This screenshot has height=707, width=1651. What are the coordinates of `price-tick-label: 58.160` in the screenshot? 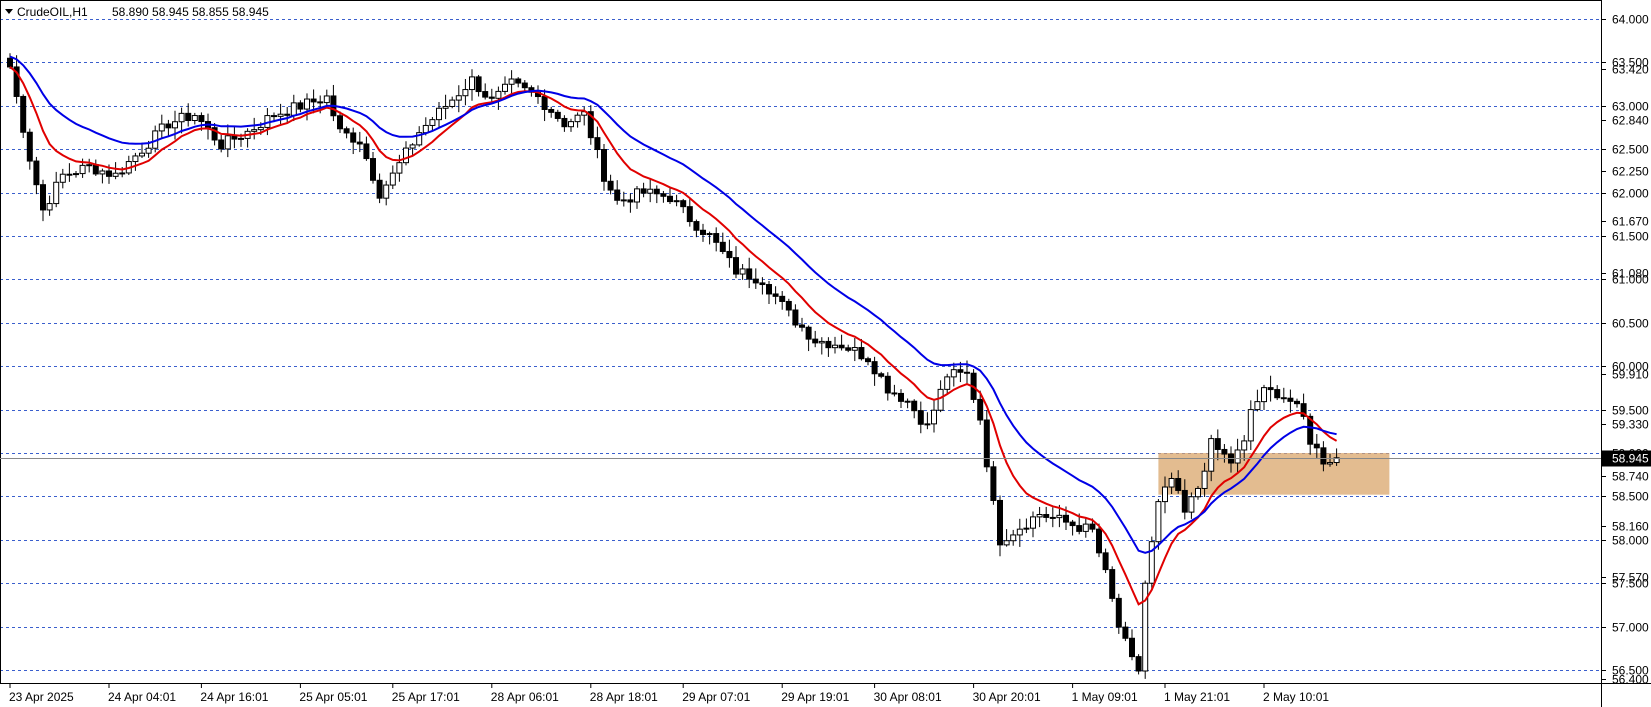 It's located at (1630, 527).